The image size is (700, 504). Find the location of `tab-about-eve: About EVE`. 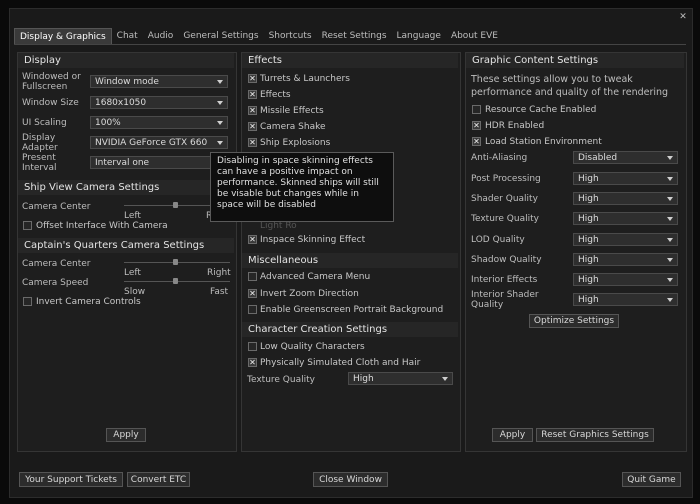

tab-about-eve: About EVE is located at coordinates (474, 36).